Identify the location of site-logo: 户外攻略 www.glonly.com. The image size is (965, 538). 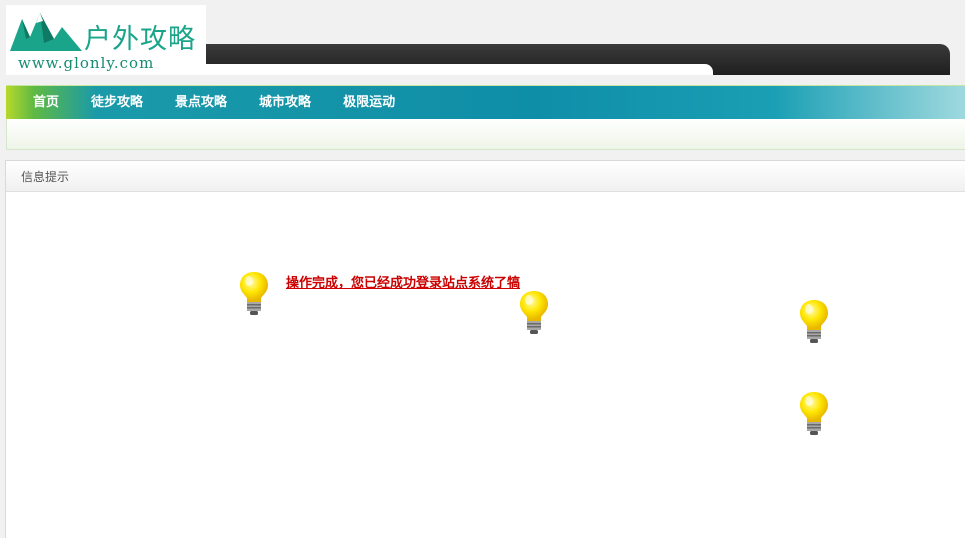
(106, 40).